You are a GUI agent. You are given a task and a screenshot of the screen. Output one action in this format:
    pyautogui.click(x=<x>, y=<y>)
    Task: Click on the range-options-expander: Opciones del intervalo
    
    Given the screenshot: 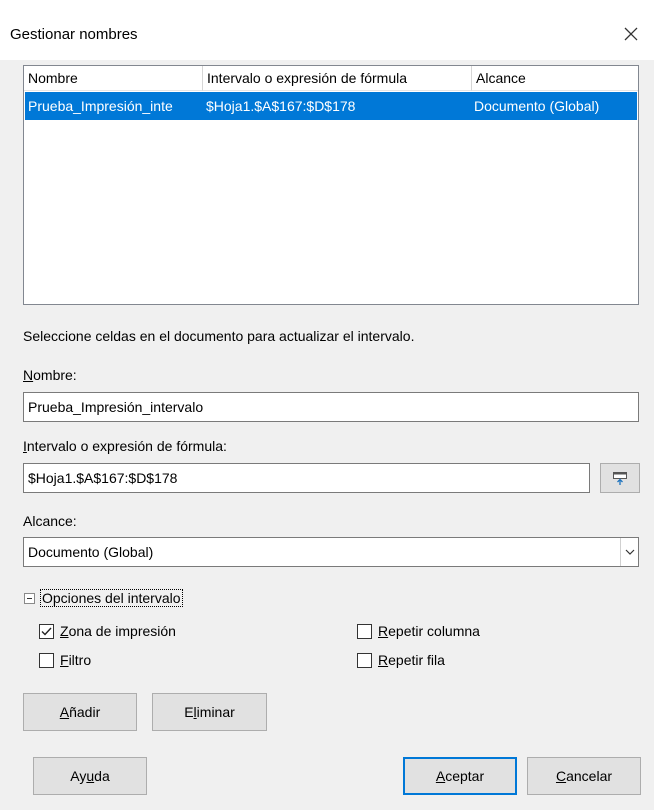 What is the action you would take?
    pyautogui.click(x=111, y=598)
    